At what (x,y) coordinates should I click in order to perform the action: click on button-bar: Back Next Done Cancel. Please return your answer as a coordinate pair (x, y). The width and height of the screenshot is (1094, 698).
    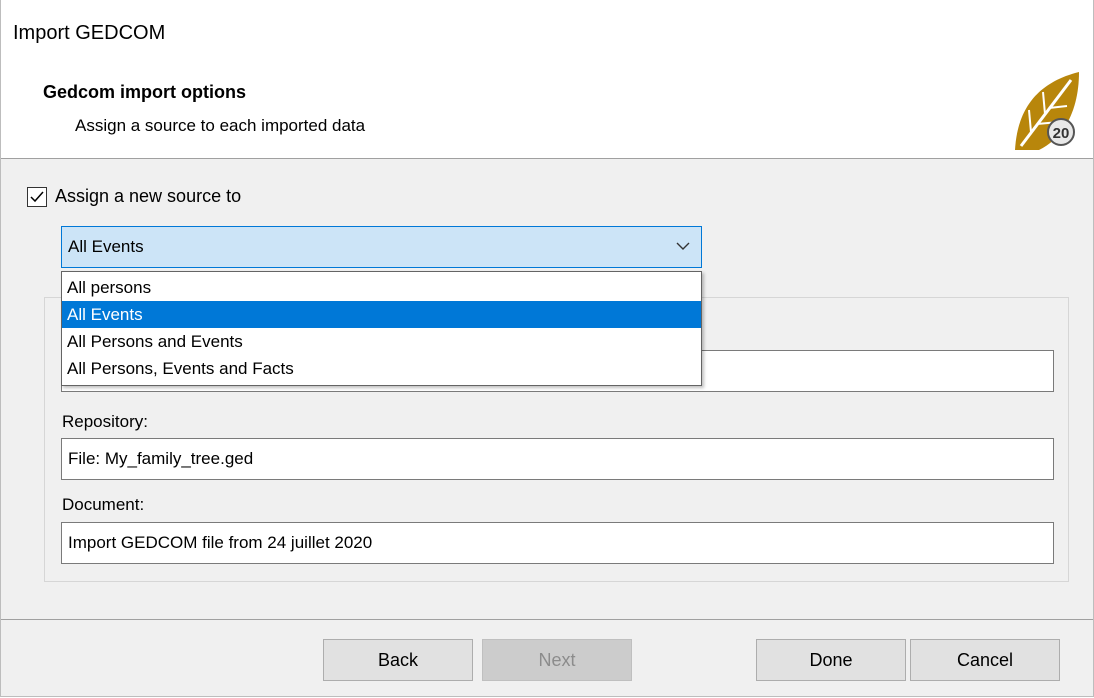
    Looking at the image, I should click on (547, 657).